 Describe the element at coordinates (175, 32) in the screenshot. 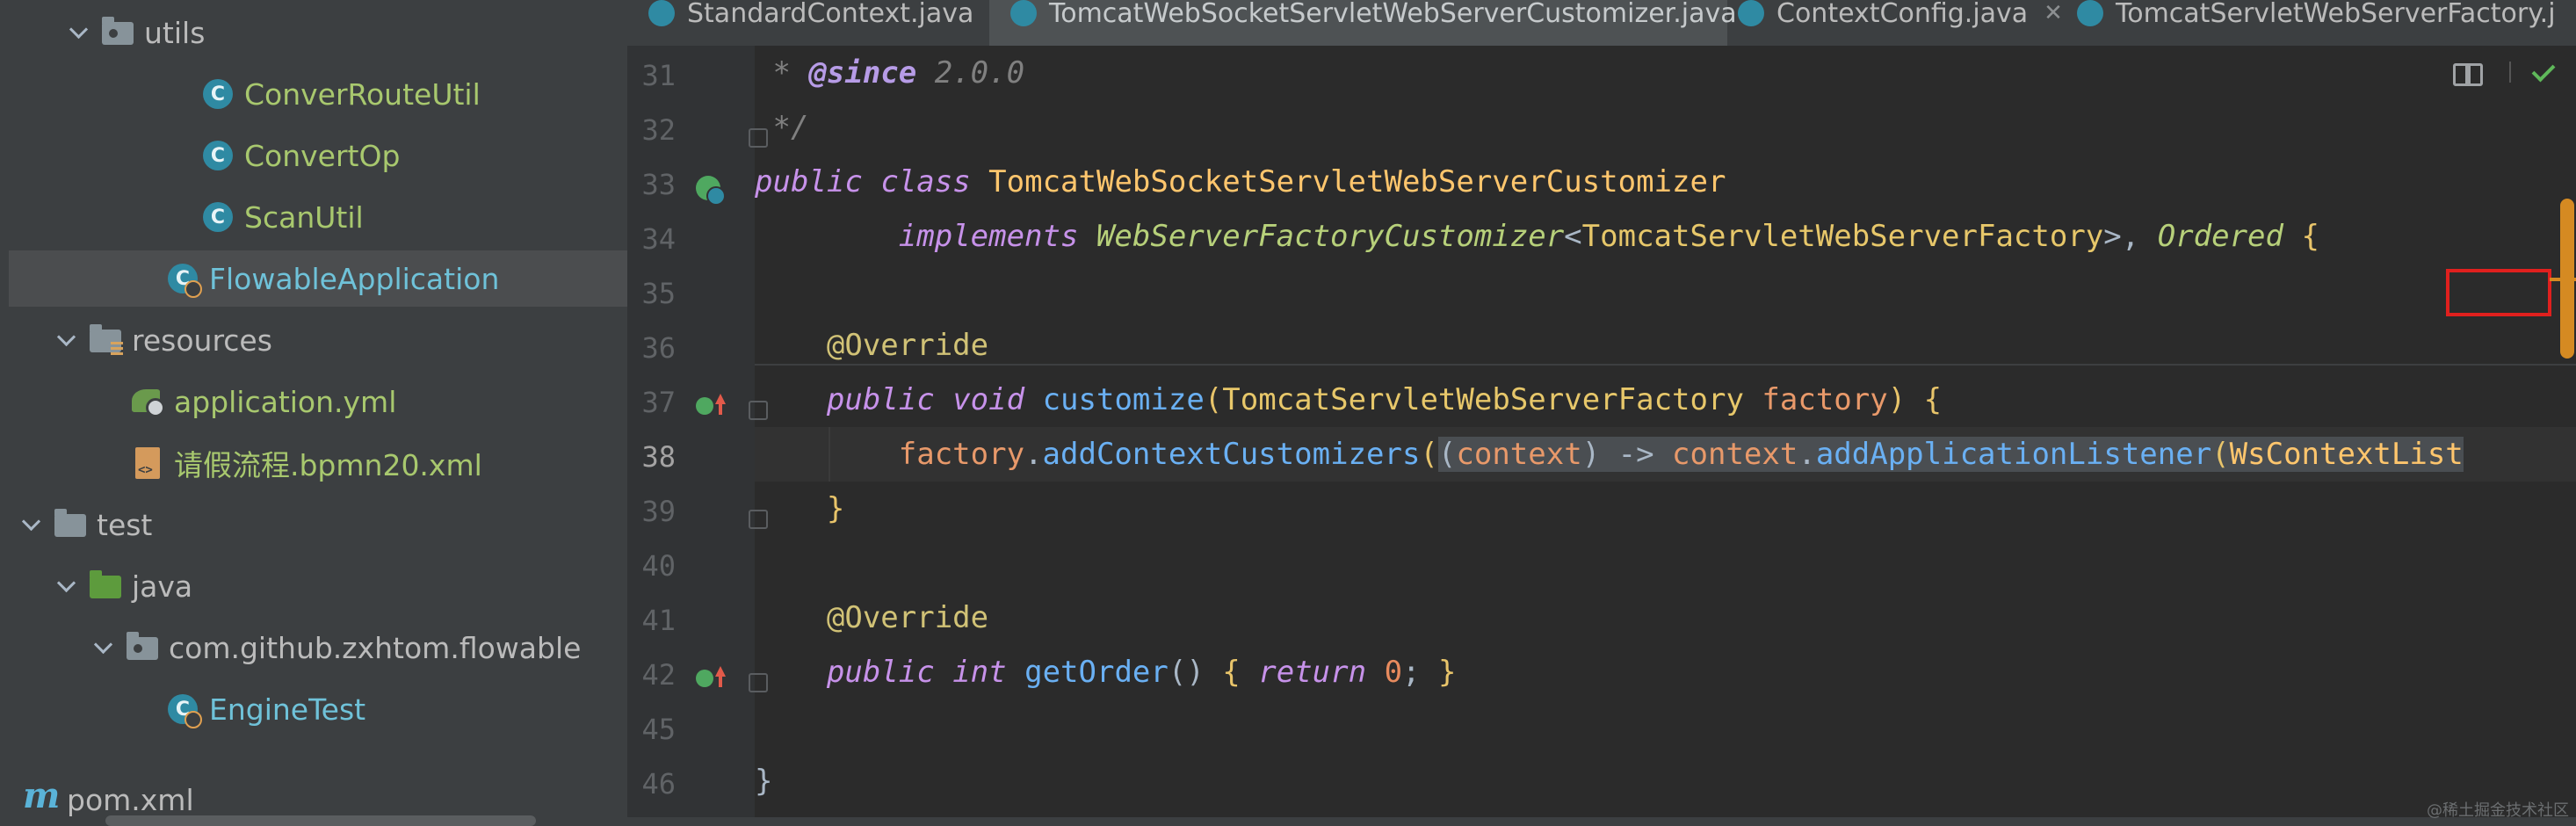

I see `tree-item-label: utils` at that location.